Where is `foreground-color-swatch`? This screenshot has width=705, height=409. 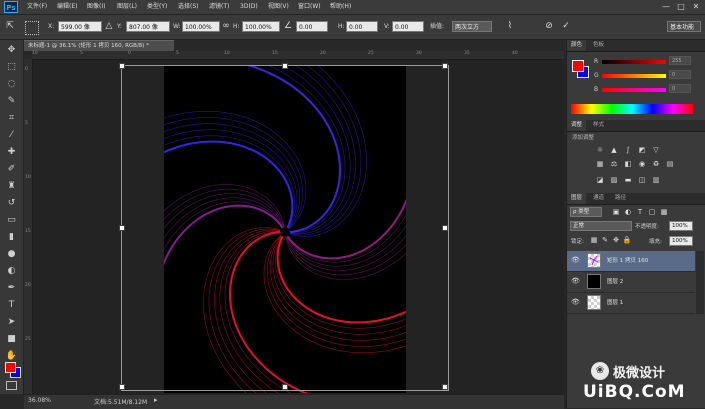
foreground-color-swatch is located at coordinates (10, 367).